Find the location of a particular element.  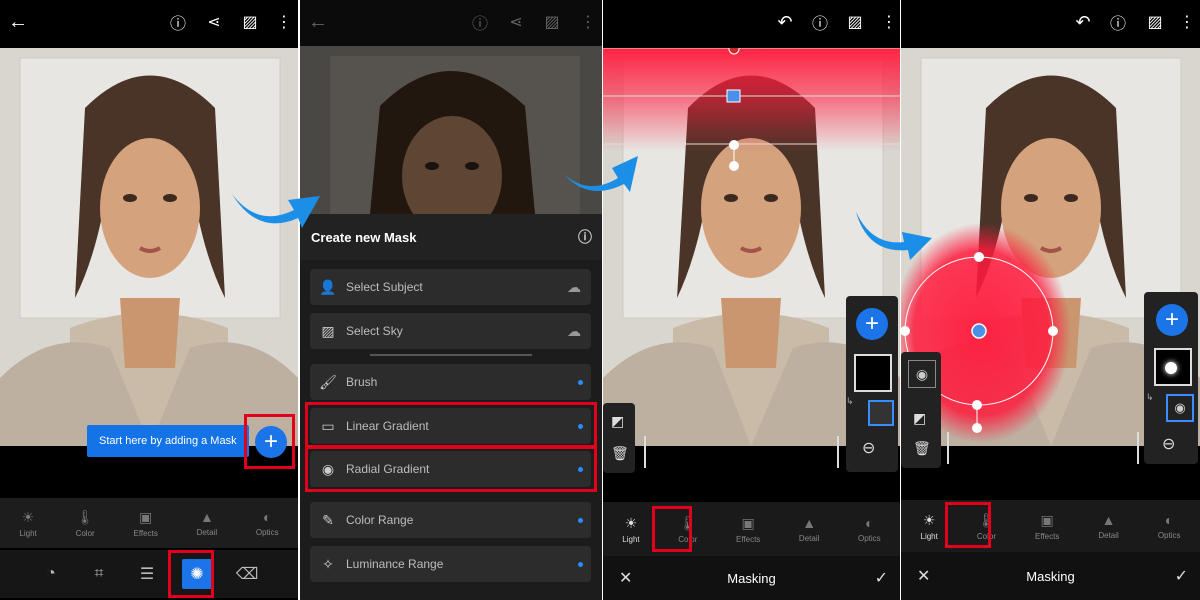

radial-gradient-icon: ◉ is located at coordinates (922, 373).